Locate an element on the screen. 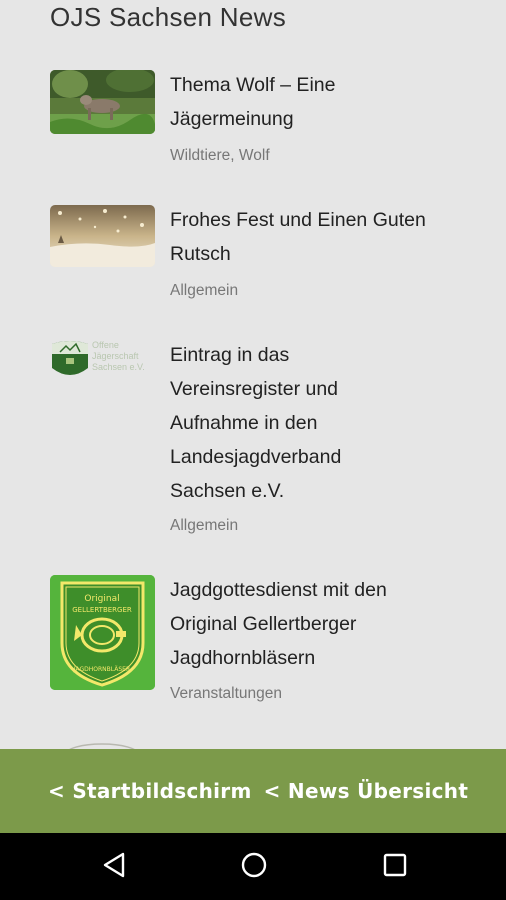 The height and width of the screenshot is (900, 506). title-line: Jagdgottesdienst mit den is located at coordinates (278, 590).